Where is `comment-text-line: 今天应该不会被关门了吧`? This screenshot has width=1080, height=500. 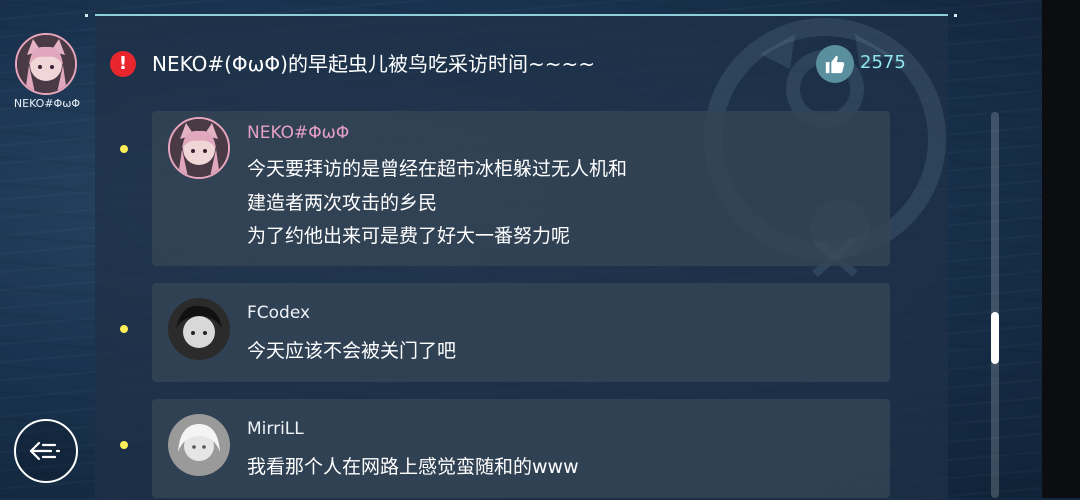 comment-text-line: 今天应该不会被关门了吧 is located at coordinates (352, 351).